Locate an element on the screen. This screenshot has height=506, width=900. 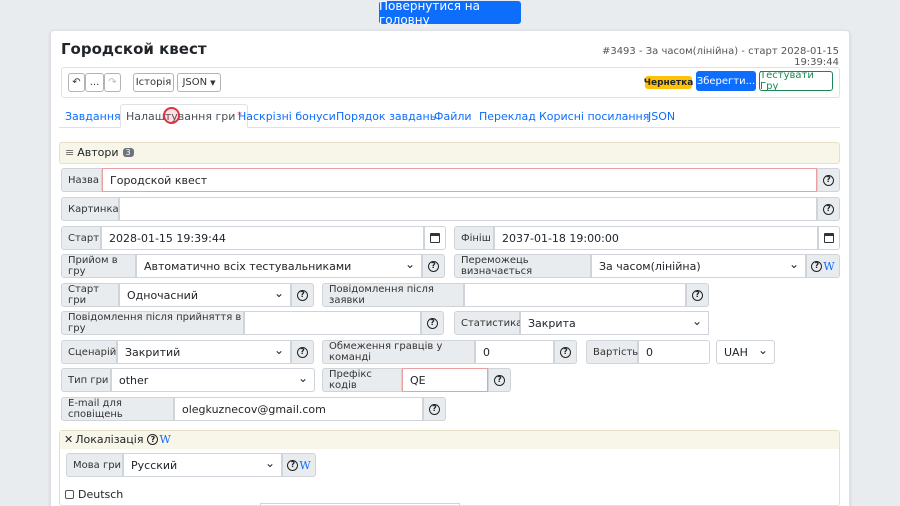
winner-select: За часом(лінійна) is located at coordinates (698, 266).